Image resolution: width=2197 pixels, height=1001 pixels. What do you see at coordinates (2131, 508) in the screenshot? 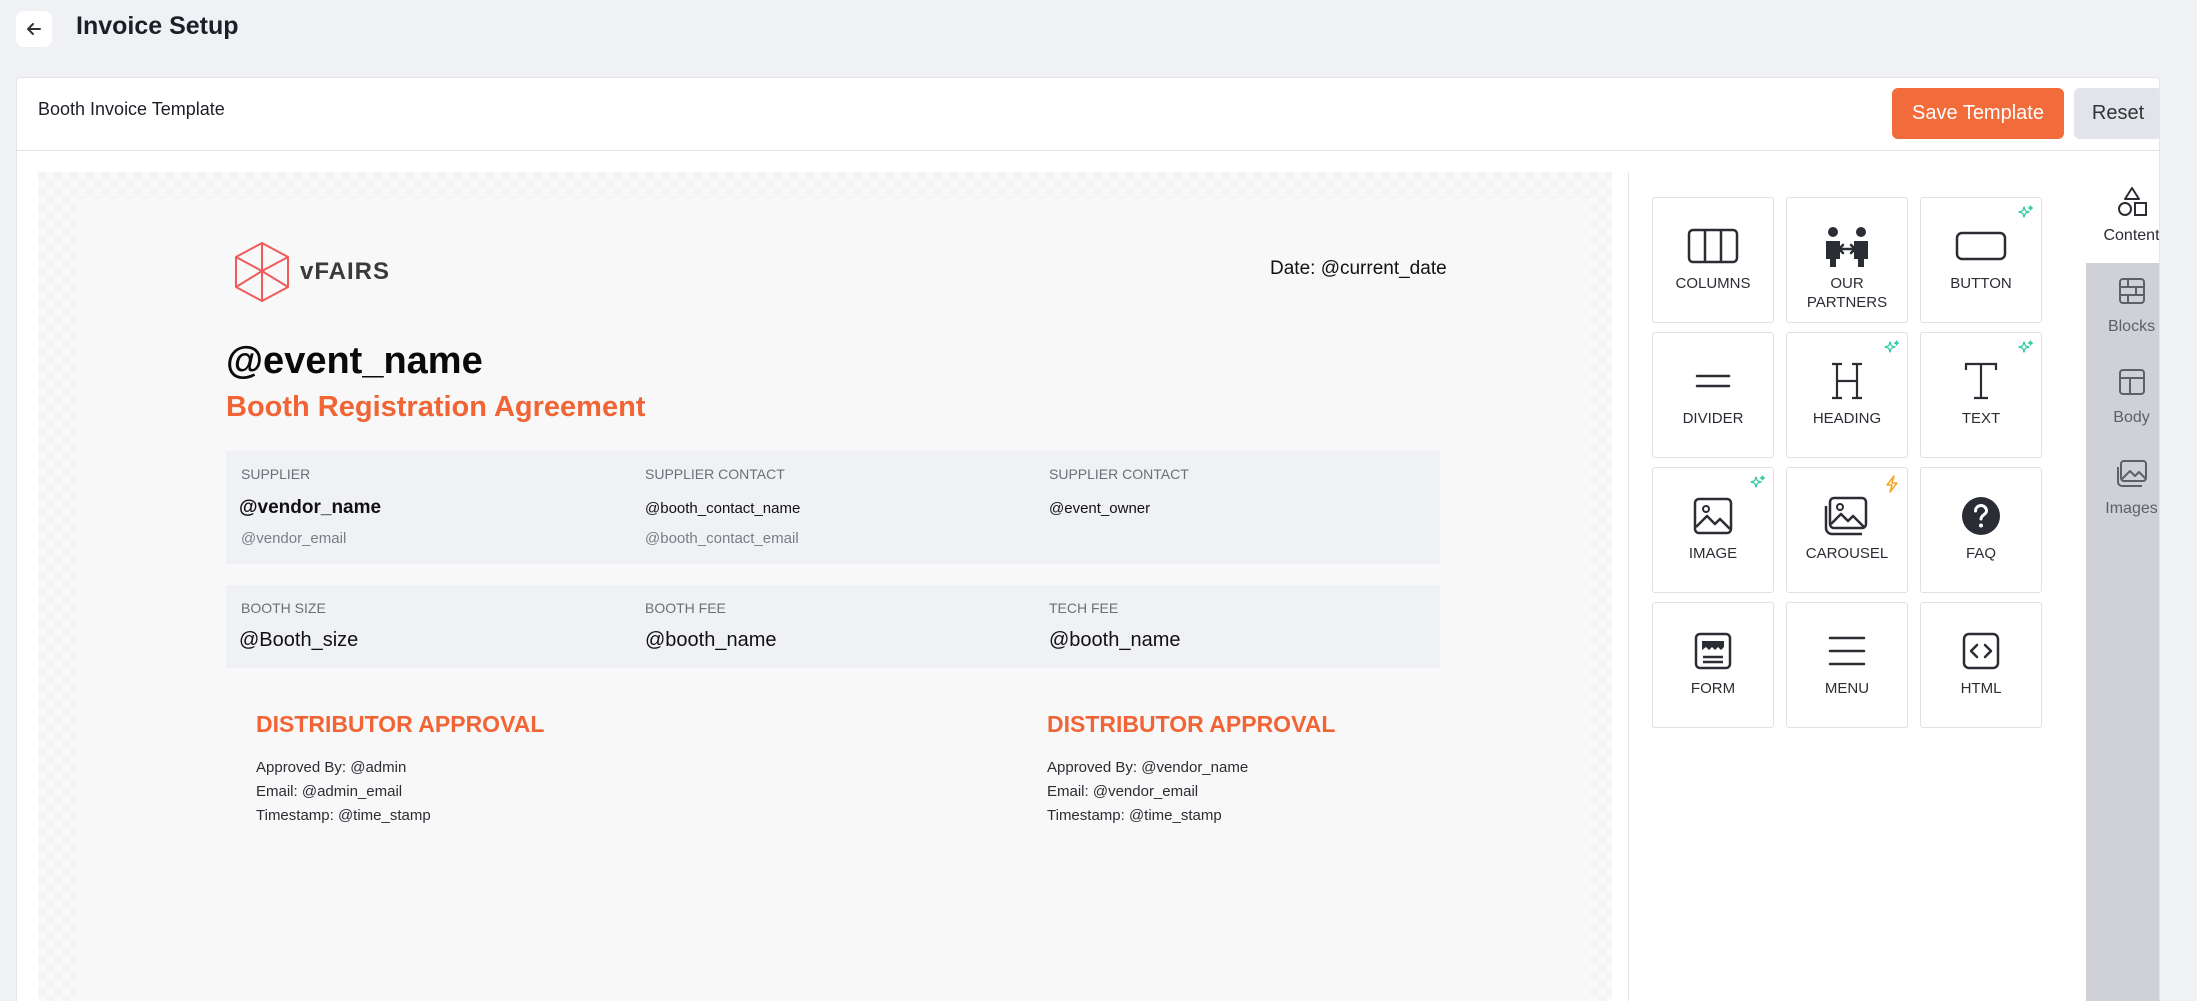
I see `tab-label: Images` at bounding box center [2131, 508].